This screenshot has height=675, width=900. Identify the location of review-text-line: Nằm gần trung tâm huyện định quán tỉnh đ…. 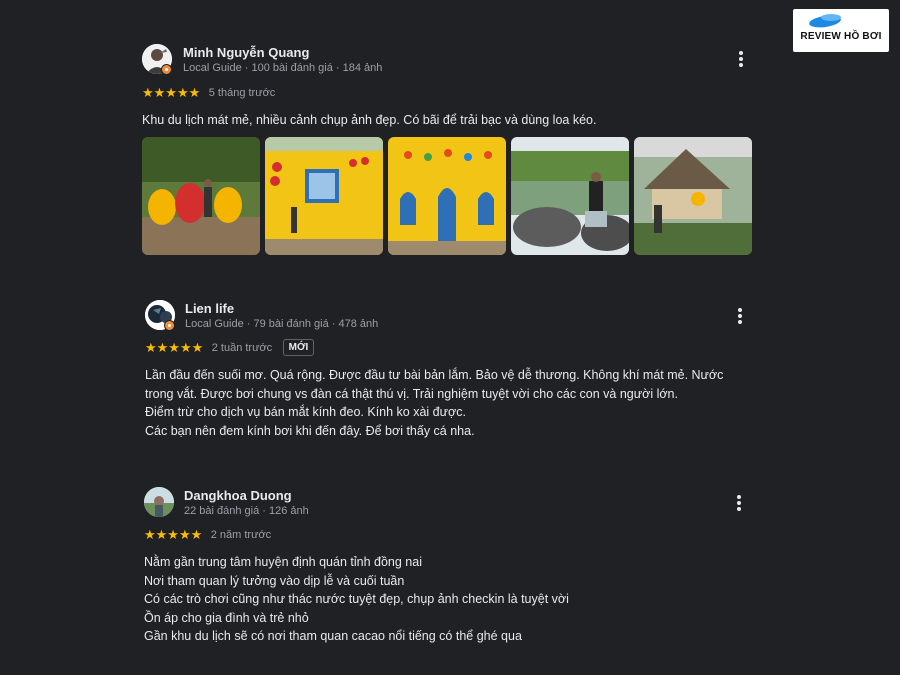
(283, 562).